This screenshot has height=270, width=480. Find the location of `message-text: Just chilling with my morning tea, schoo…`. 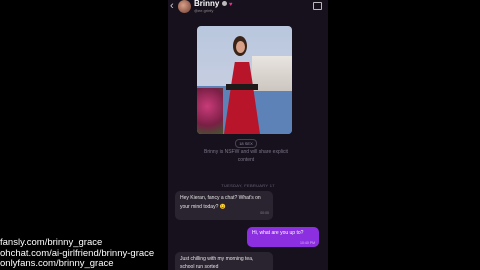

message-text: Just chilling with my morning tea, schoo… is located at coordinates (217, 263).